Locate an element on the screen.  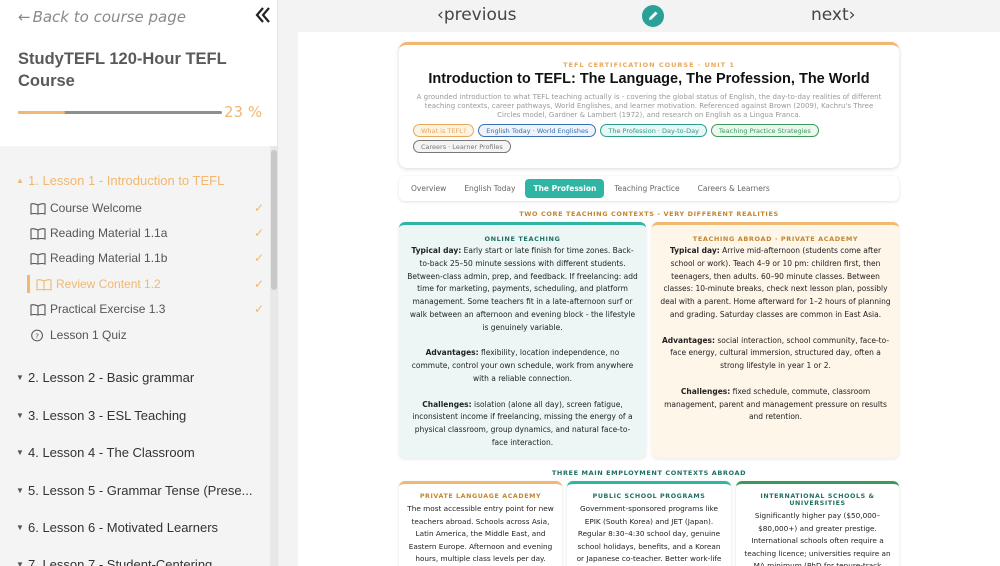
topic-pill: Teaching Practice Strategies is located at coordinates (764, 130).